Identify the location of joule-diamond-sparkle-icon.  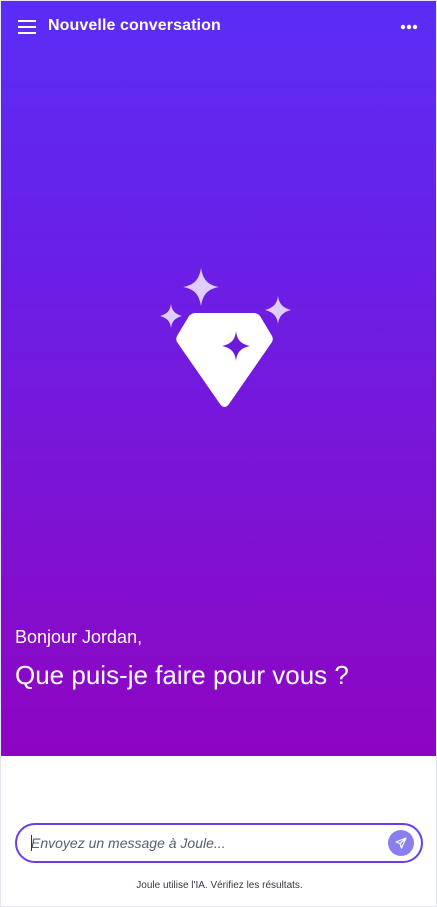
(225, 337).